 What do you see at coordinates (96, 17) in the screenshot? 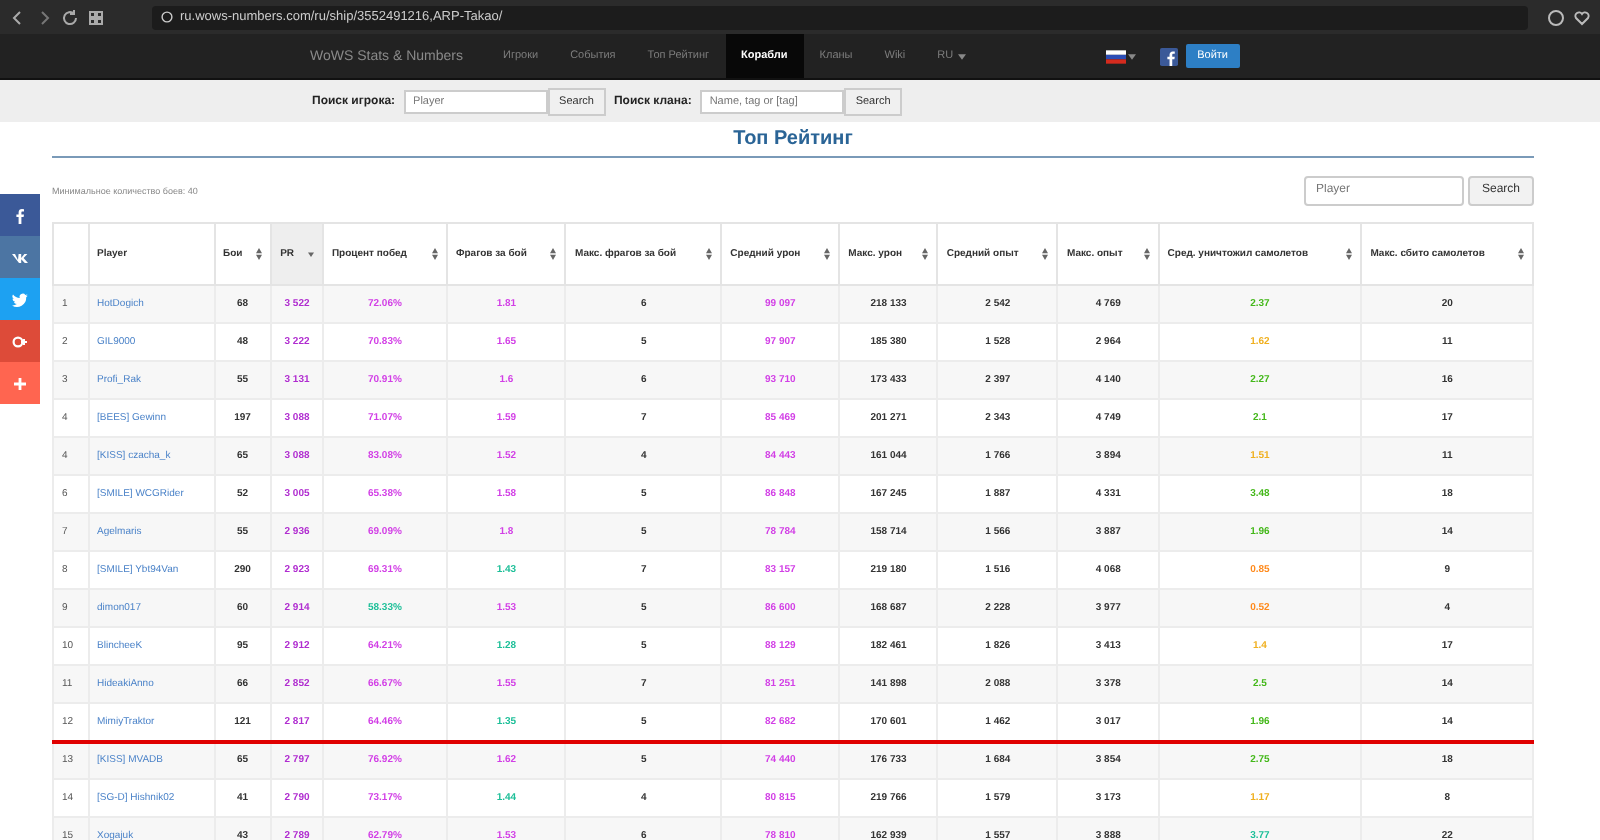
I see `grid-icon` at bounding box center [96, 17].